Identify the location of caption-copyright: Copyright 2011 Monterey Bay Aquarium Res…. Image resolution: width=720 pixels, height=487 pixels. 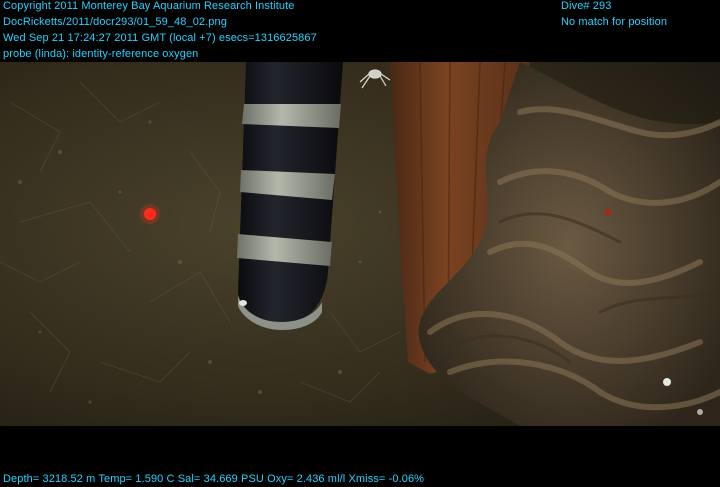
(149, 6).